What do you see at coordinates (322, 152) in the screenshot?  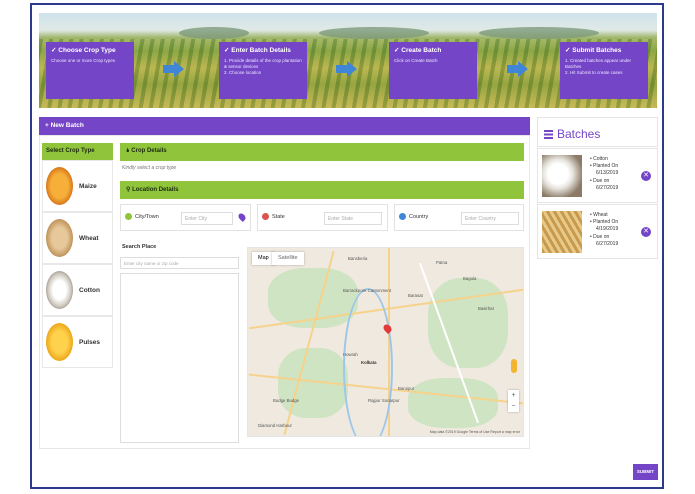 I see `crop-details-header: 🌢 Crop Details` at bounding box center [322, 152].